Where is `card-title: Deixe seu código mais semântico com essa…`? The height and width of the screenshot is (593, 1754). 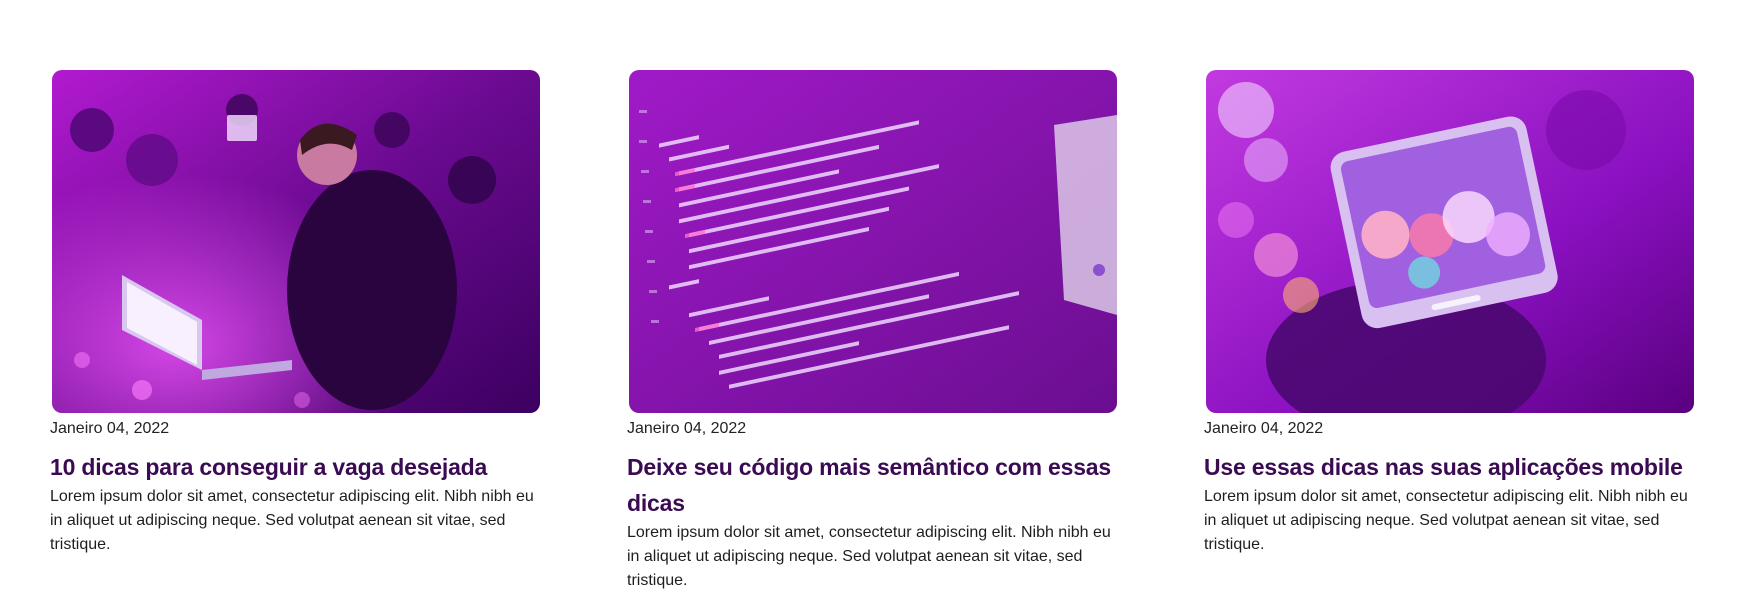 card-title: Deixe seu código mais semântico com essa… is located at coordinates (872, 485).